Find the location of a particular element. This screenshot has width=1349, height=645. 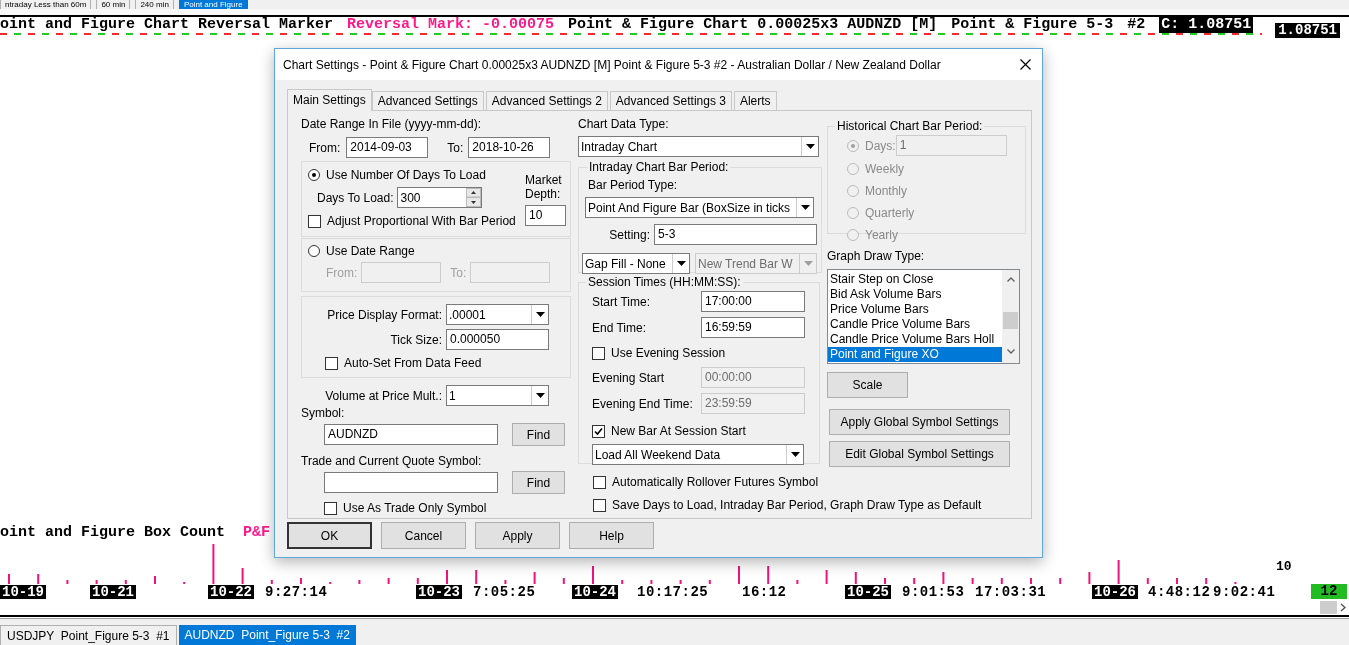

chevron-up-icon is located at coordinates (1010, 279).